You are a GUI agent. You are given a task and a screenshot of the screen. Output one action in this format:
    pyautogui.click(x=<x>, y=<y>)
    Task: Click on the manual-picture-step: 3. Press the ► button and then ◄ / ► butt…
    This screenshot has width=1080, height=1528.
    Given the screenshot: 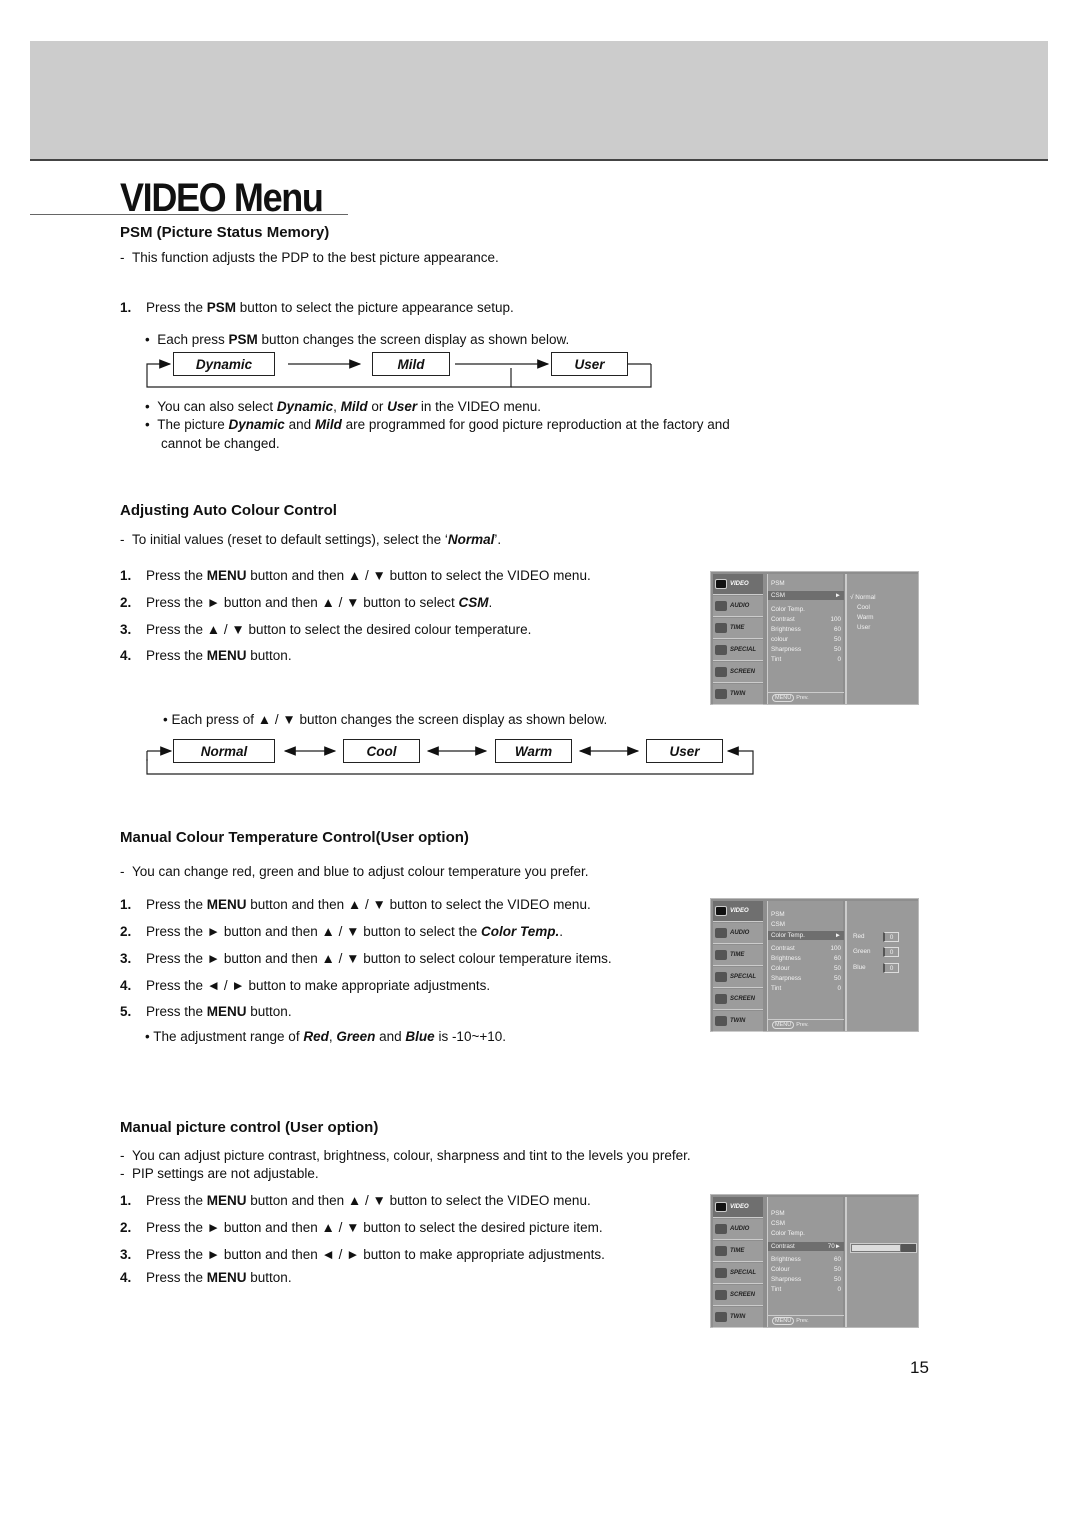 What is the action you would take?
    pyautogui.click(x=362, y=1254)
    